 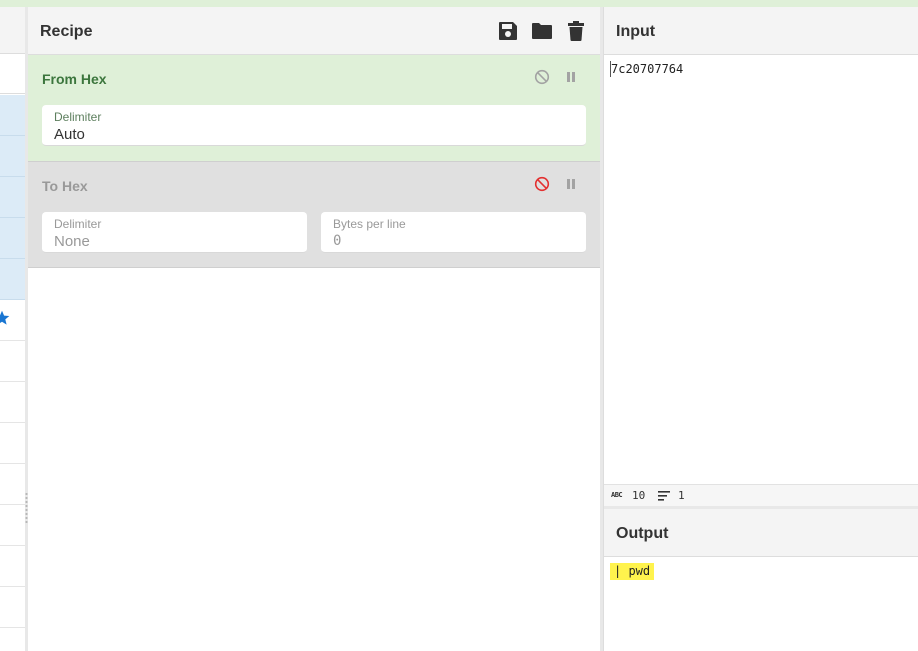 I want to click on lines-icon, so click(x=664, y=496).